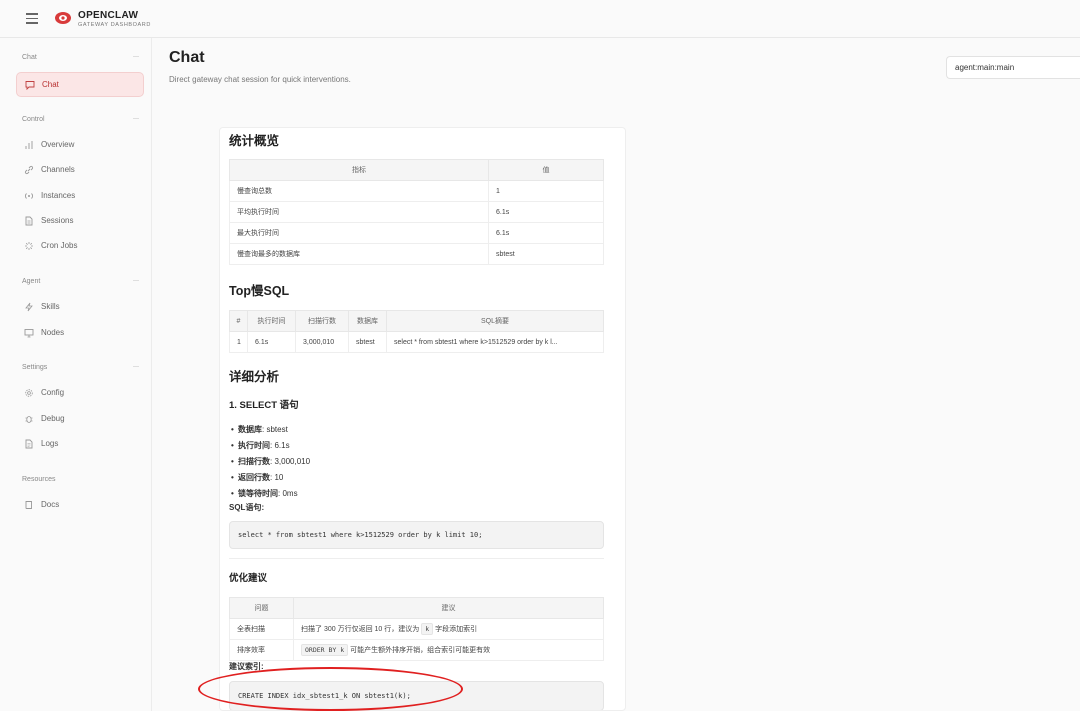 The width and height of the screenshot is (1080, 711). Describe the element at coordinates (261, 650) in the screenshot. I see `table-cell: 排序效率` at that location.